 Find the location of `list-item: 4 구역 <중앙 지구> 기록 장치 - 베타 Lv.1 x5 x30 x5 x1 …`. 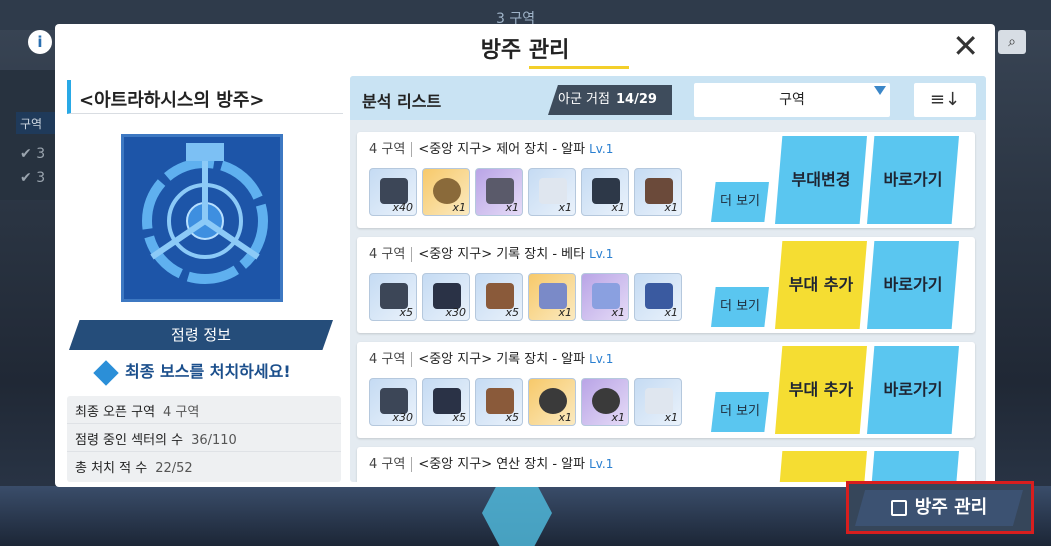

list-item: 4 구역 <중앙 지구> 기록 장치 - 베타 Lv.1 x5 x30 x5 x1 … is located at coordinates (666, 285).